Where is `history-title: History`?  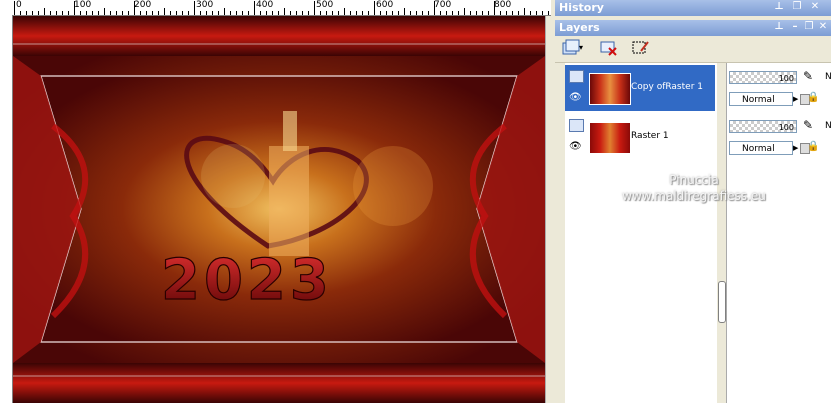
history-title: History is located at coordinates (581, 7).